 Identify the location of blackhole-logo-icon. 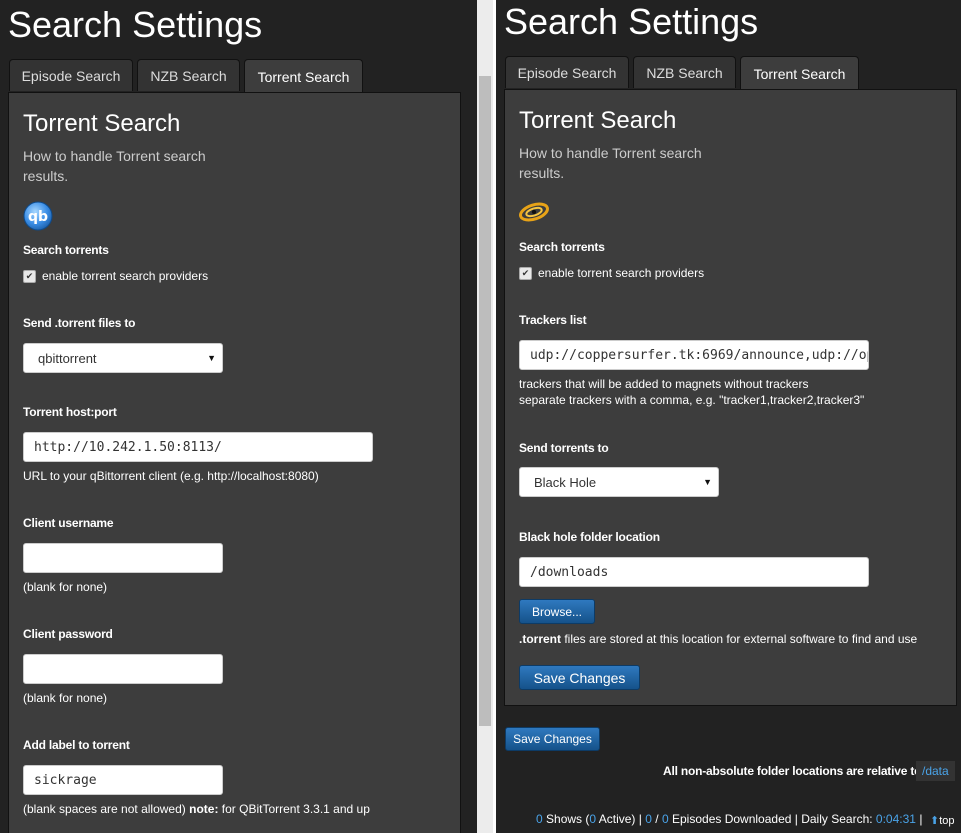
(534, 212).